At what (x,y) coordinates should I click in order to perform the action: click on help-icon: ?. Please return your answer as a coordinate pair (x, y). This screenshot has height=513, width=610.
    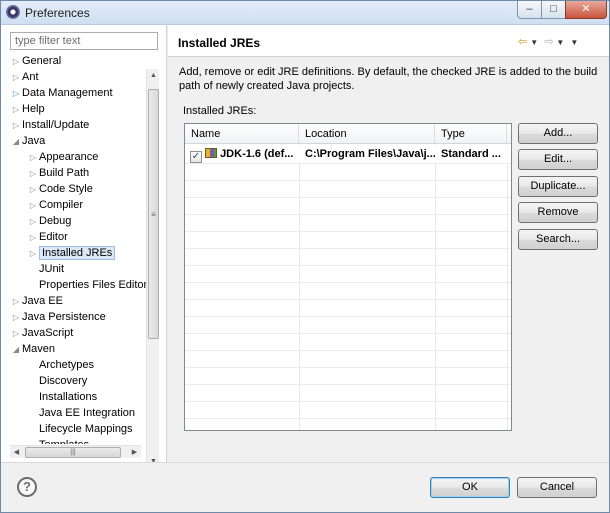
    Looking at the image, I should click on (27, 487).